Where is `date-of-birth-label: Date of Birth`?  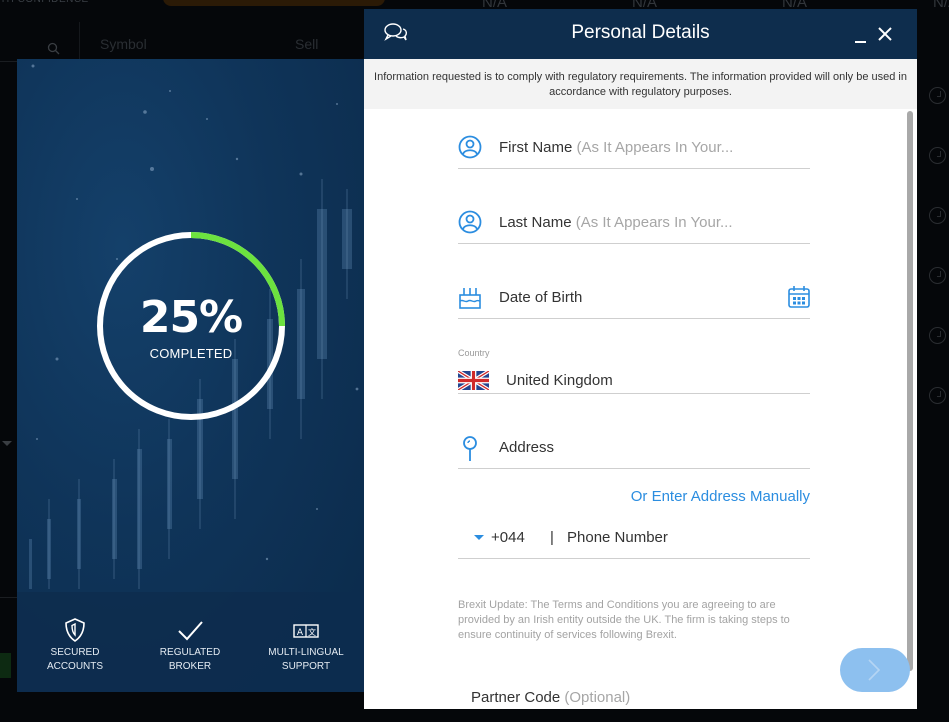 date-of-birth-label: Date of Birth is located at coordinates (541, 297).